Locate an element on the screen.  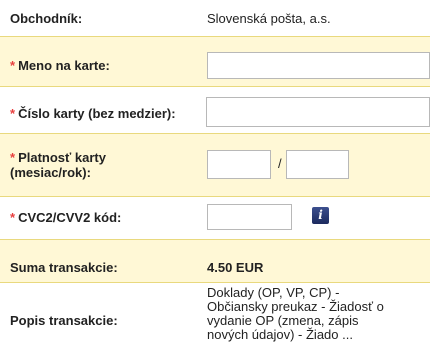
card-name-label: * Meno na karte: is located at coordinates (60, 65).